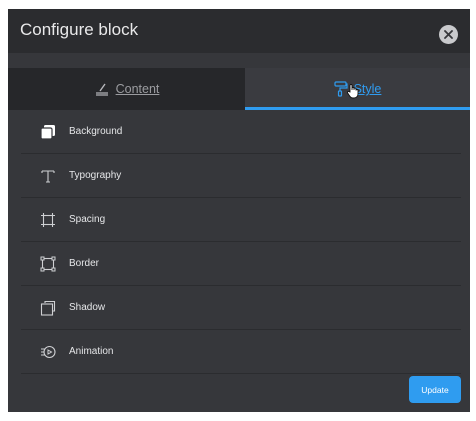 The image size is (476, 421). I want to click on list-item-typography: Typography, so click(241, 176).